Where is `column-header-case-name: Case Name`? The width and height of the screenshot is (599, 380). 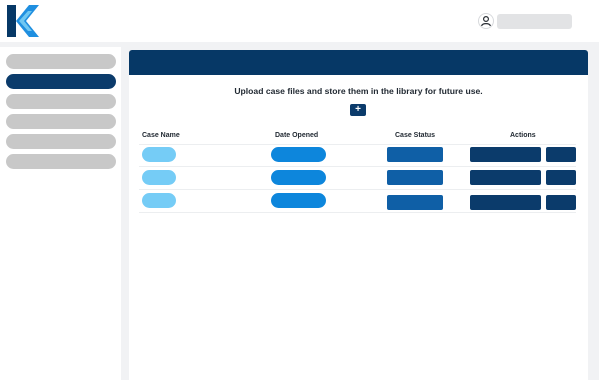 column-header-case-name: Case Name is located at coordinates (161, 135).